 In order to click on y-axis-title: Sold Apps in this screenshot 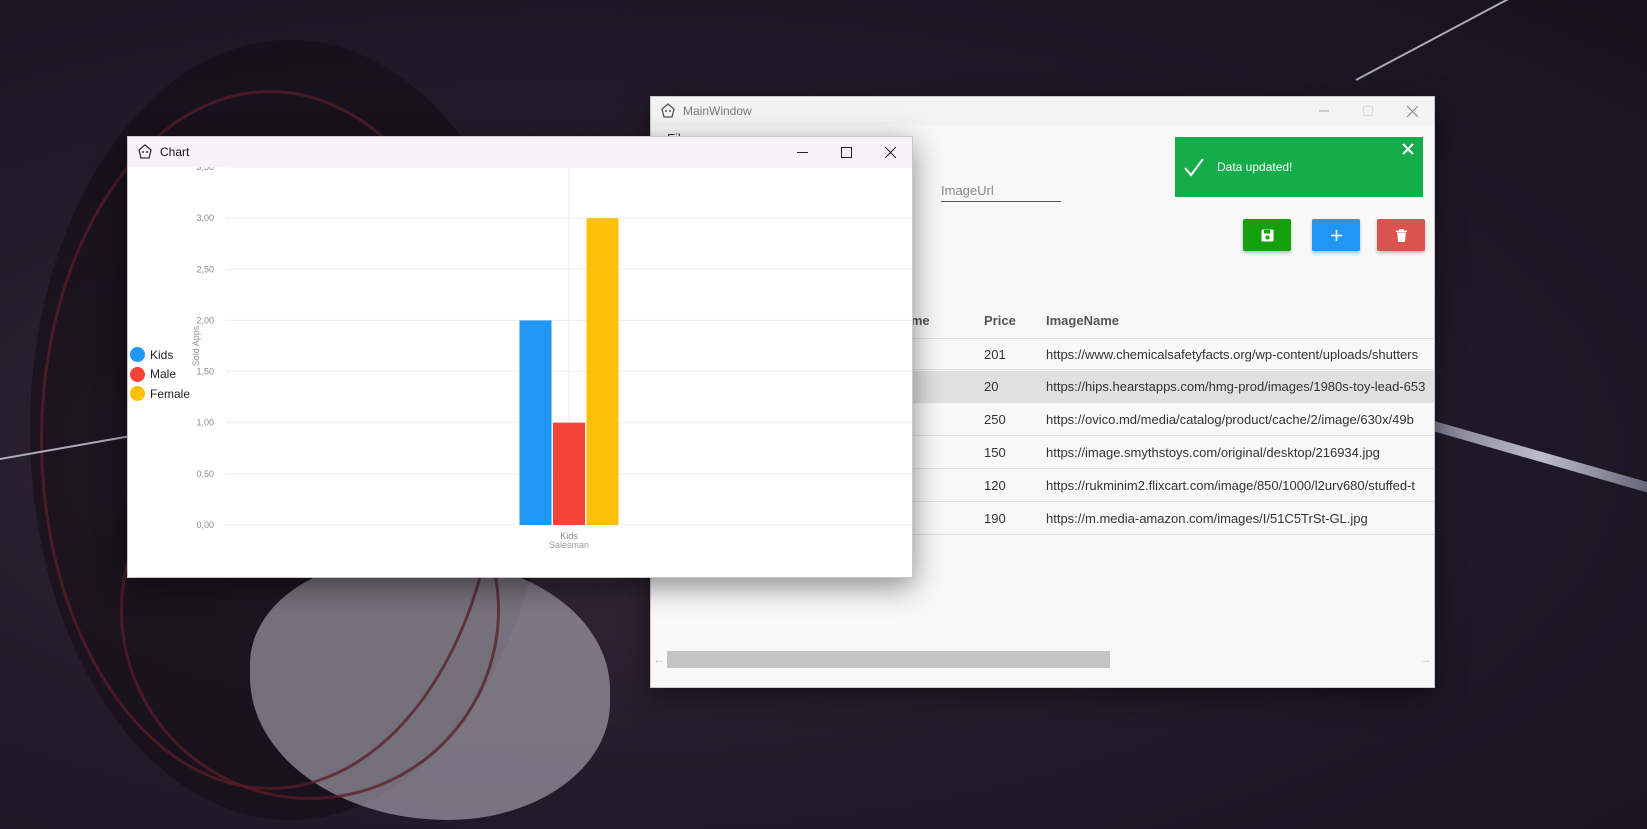, I will do `click(196, 345)`.